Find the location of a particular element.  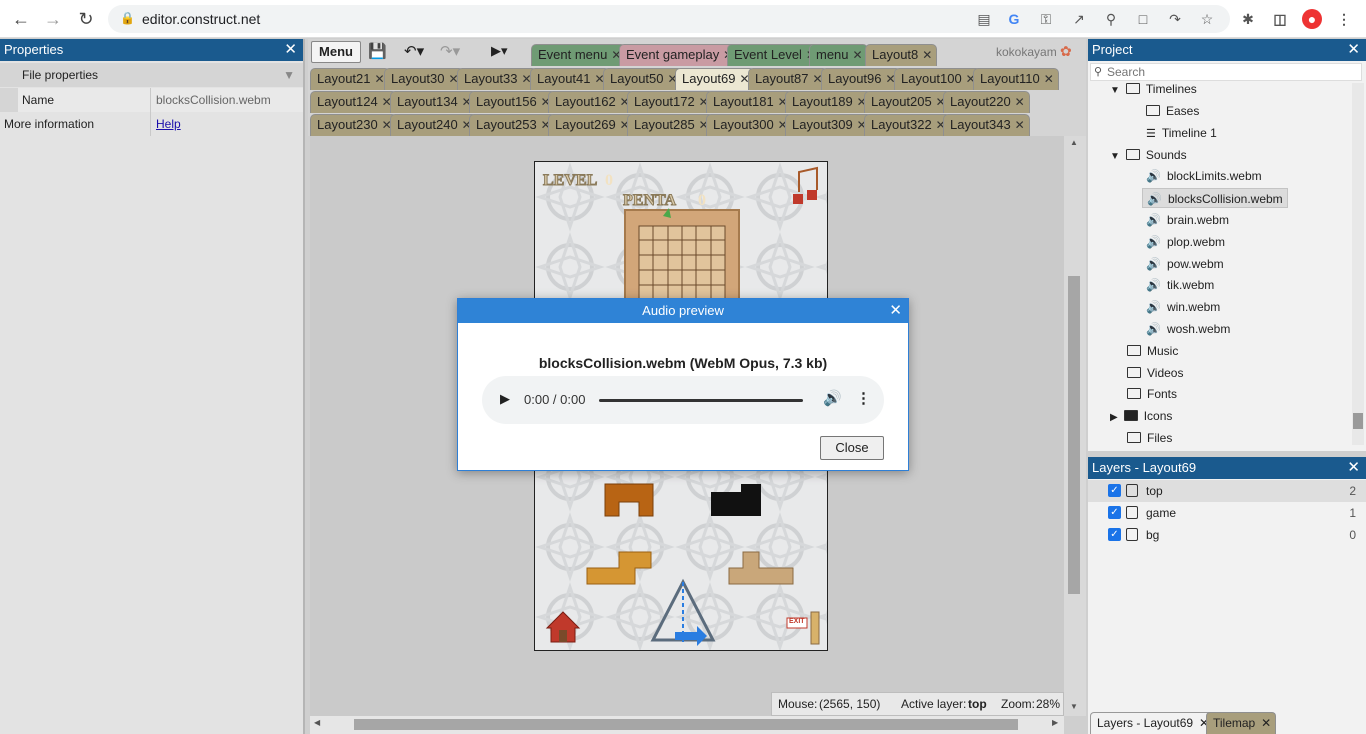

tab-layout: Layout96 ✕ is located at coordinates (861, 79).